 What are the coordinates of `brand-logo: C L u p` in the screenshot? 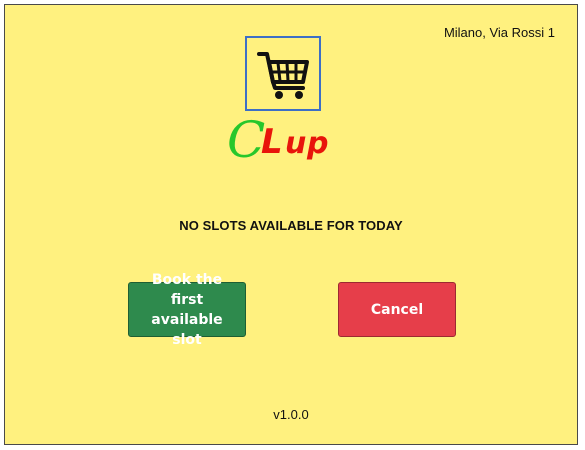 It's located at (277, 140).